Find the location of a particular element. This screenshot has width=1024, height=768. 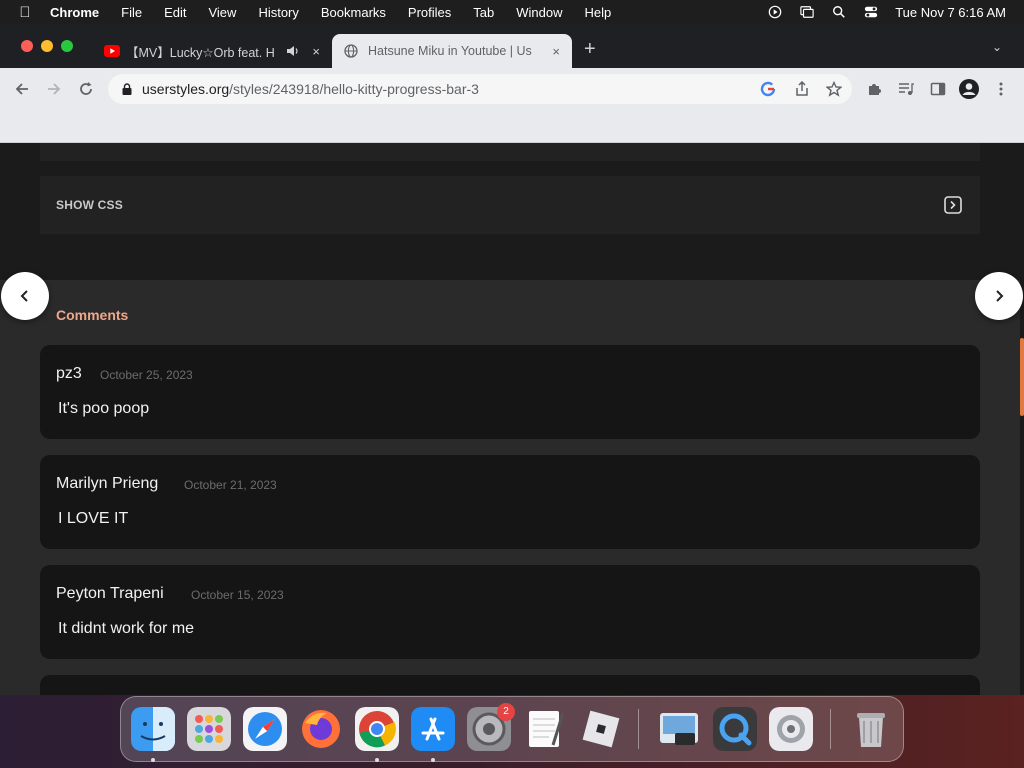

close-window-button is located at coordinates (27, 46).